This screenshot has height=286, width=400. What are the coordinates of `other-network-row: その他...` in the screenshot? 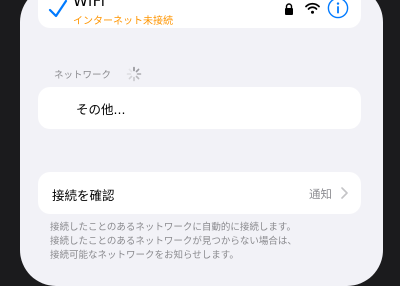 It's located at (199, 108).